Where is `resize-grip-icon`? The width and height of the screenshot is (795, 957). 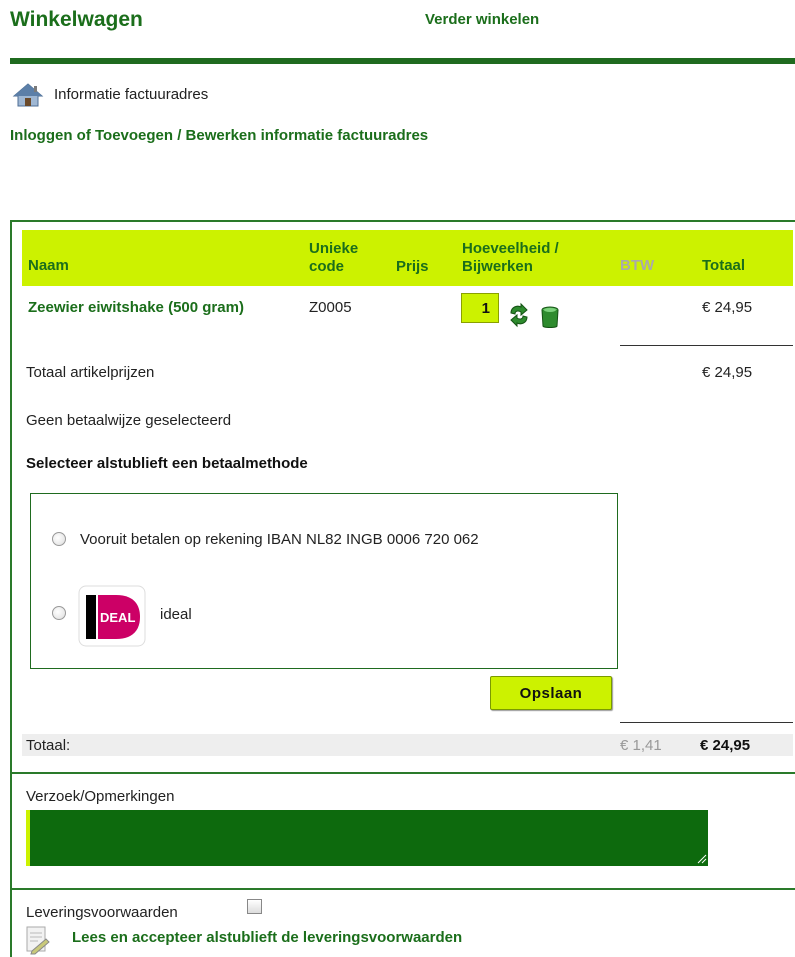
resize-grip-icon is located at coordinates (701, 858).